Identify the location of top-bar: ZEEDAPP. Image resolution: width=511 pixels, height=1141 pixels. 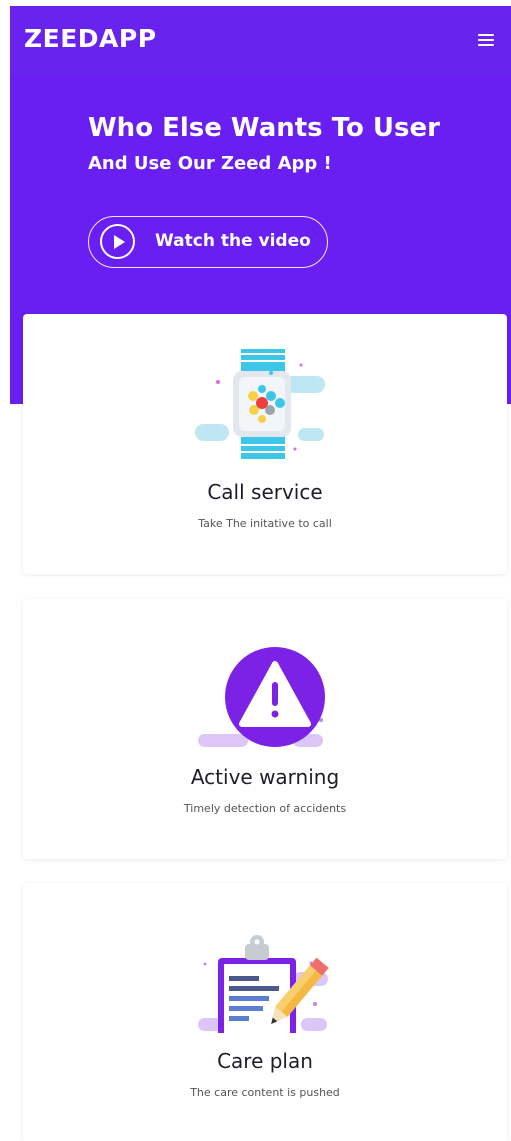
(260, 40).